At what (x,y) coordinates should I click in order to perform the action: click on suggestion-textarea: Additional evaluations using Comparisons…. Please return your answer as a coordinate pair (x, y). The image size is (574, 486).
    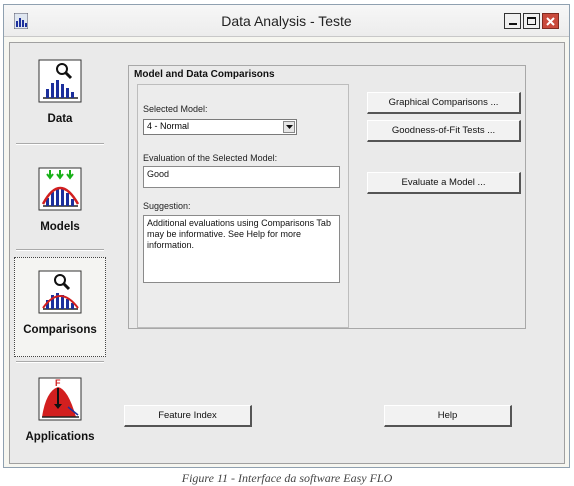
    Looking at the image, I should click on (241, 249).